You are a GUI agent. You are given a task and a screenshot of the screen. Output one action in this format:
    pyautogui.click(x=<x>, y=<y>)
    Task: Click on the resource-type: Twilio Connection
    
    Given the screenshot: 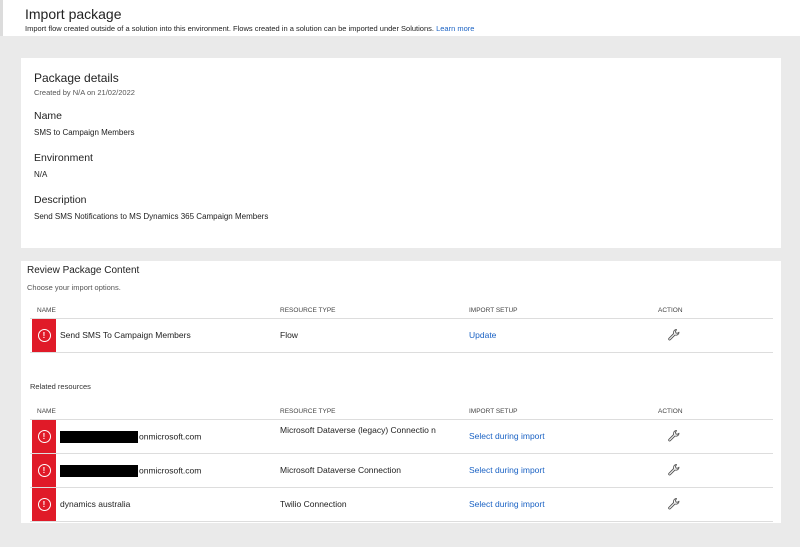 What is the action you would take?
    pyautogui.click(x=313, y=504)
    